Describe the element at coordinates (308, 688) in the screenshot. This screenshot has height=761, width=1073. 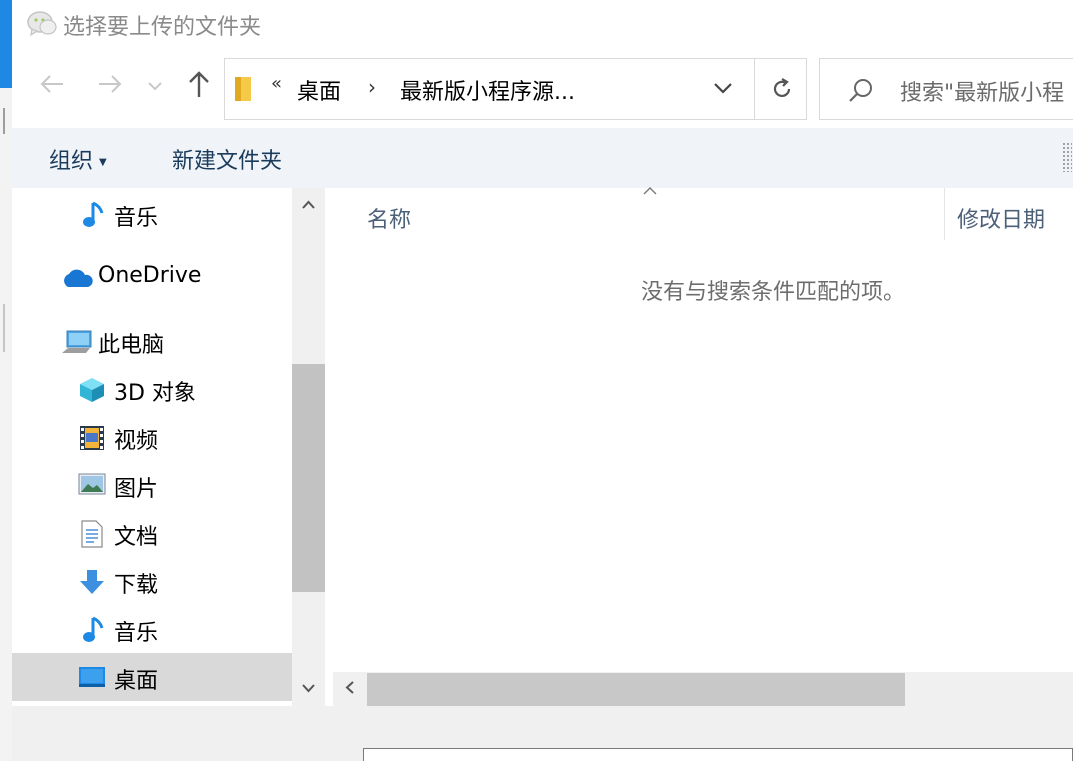
I see `scroll-down-icon` at that location.